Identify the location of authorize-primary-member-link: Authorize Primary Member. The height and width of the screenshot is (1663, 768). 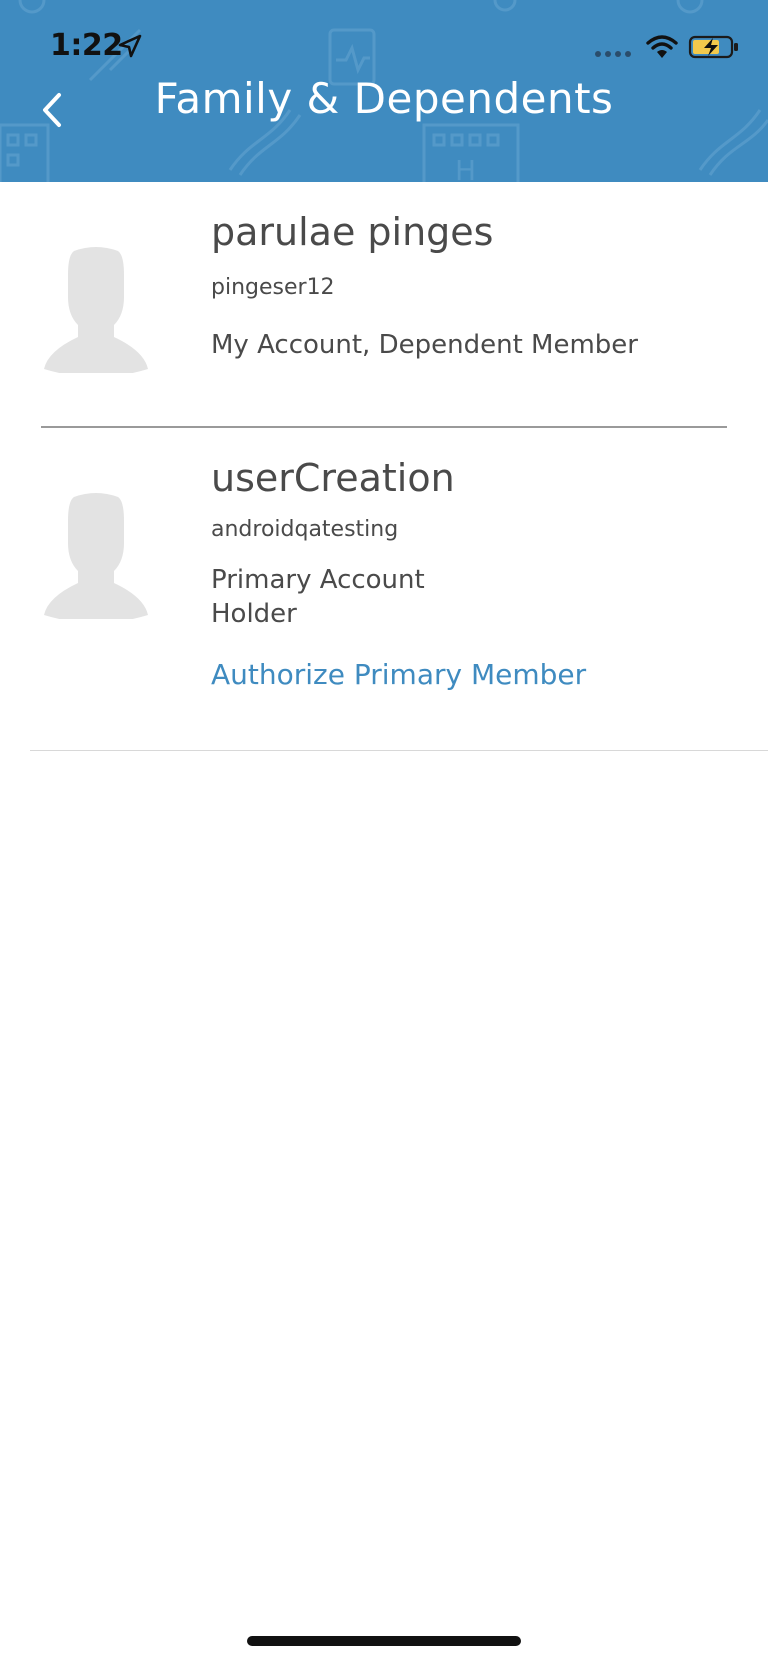
(398, 674).